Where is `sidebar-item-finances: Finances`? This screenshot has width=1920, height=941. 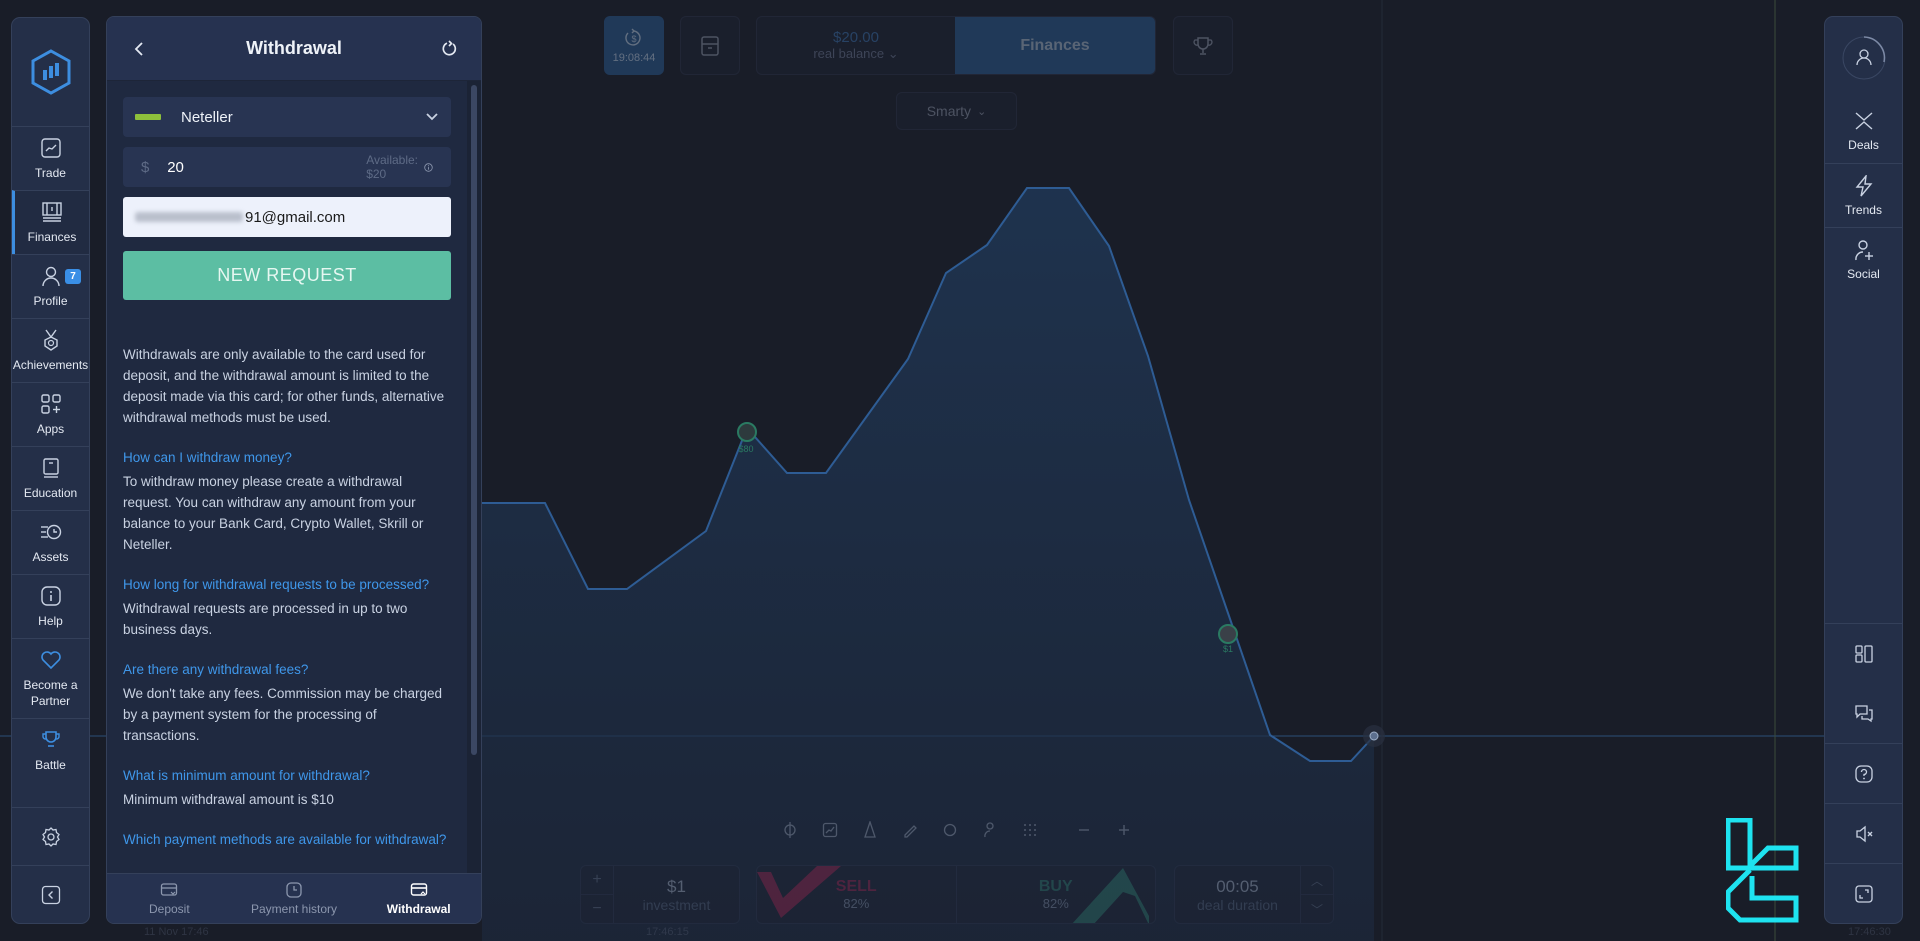
sidebar-item-finances: Finances is located at coordinates (50, 222).